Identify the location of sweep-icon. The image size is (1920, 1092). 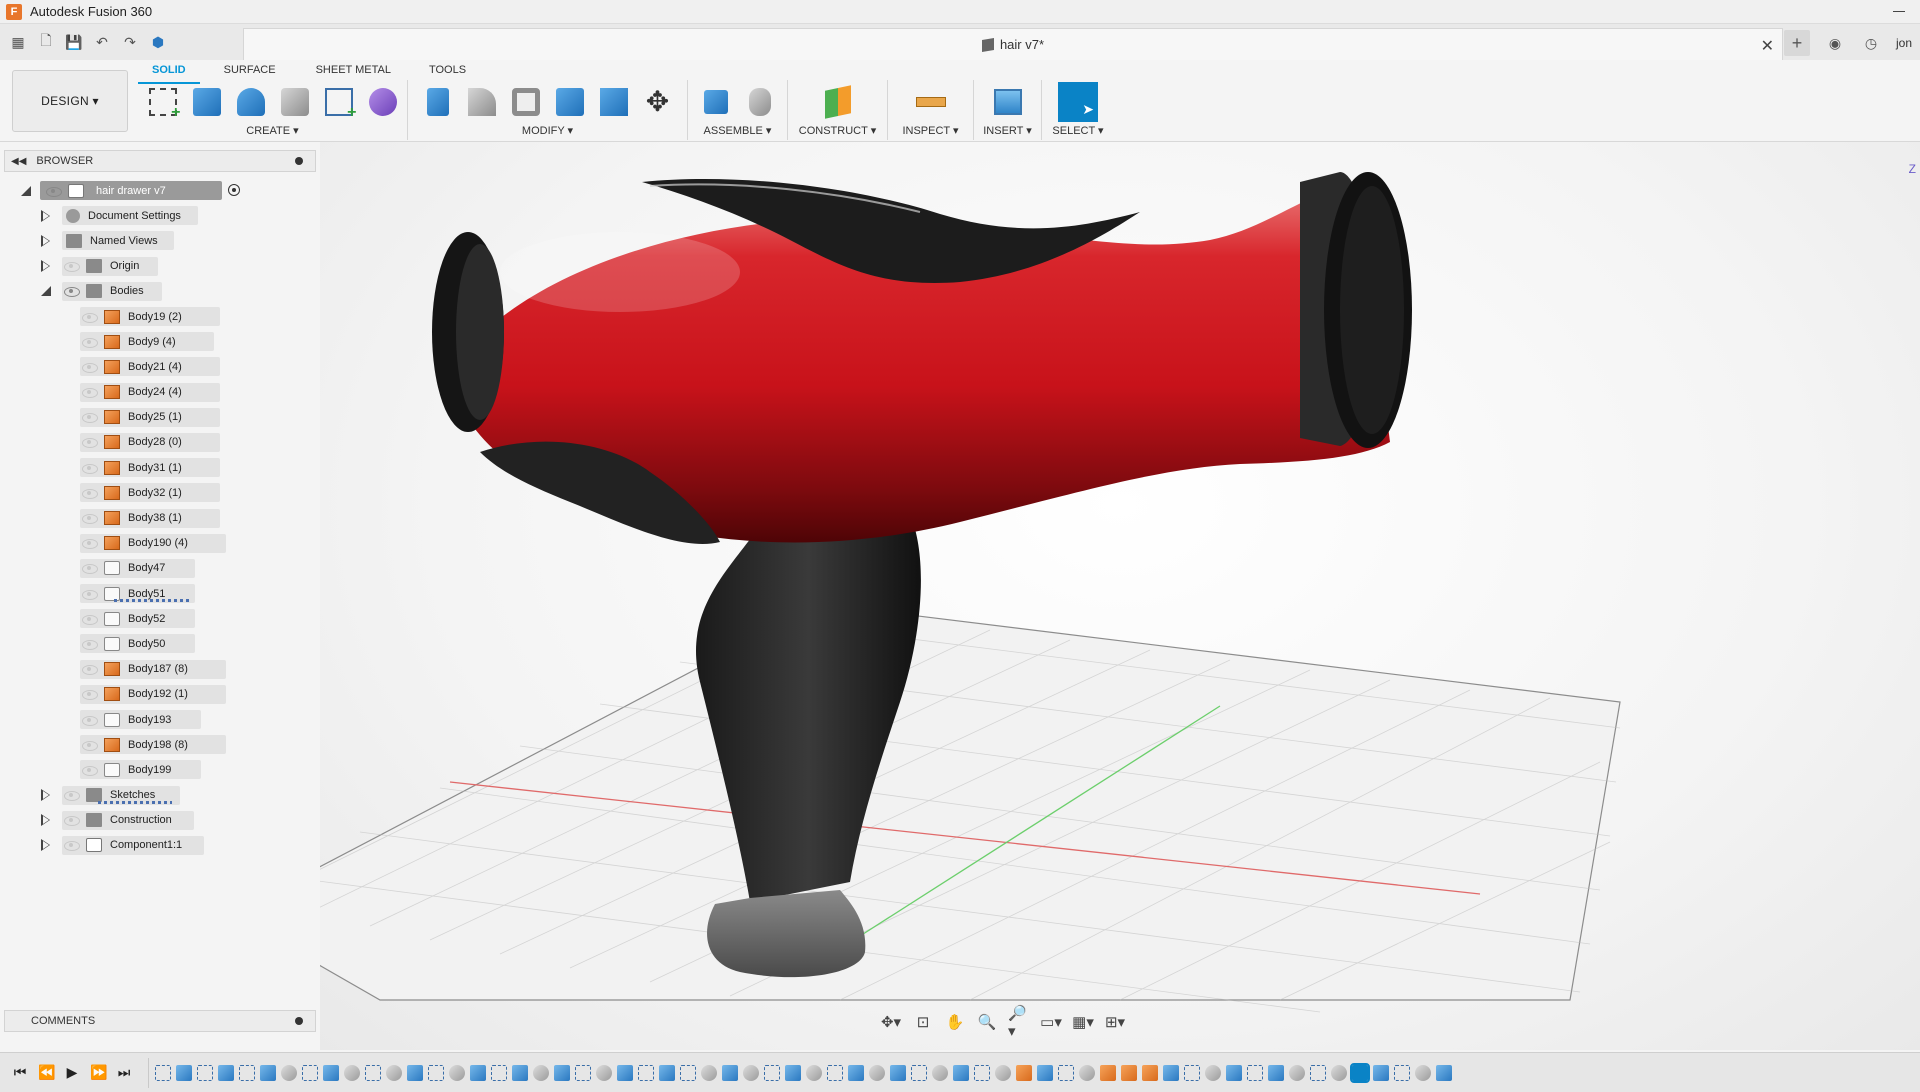
(295, 102).